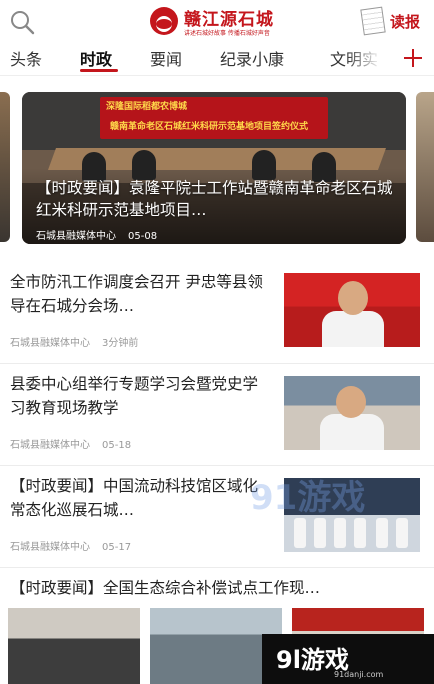 The image size is (434, 684). Describe the element at coordinates (348, 659) in the screenshot. I see `site-watermark: 9l游戏 91danji.com` at that location.